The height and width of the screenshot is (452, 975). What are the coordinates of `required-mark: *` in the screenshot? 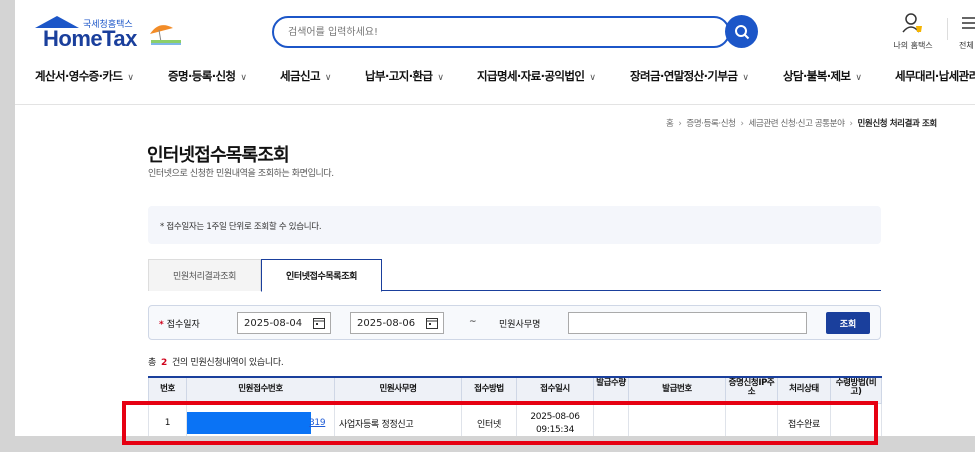 It's located at (161, 325).